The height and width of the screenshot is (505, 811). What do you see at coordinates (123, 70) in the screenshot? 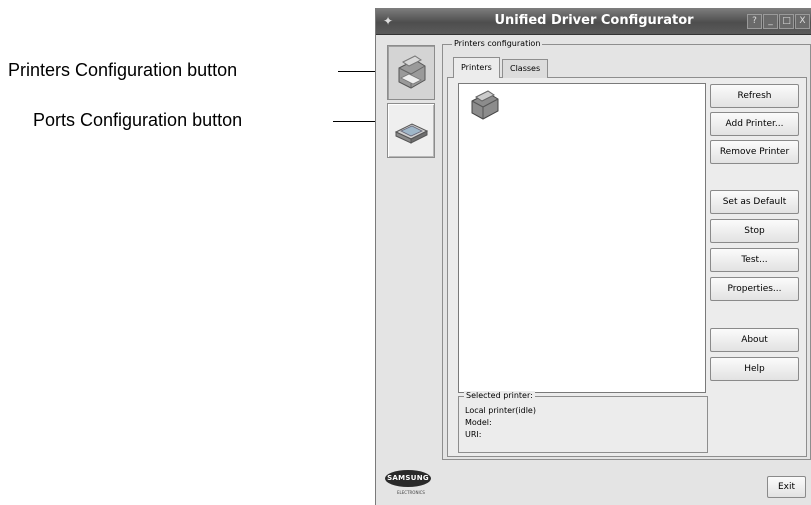
I see `callout-printers-label: Printers Configuration button` at bounding box center [123, 70].